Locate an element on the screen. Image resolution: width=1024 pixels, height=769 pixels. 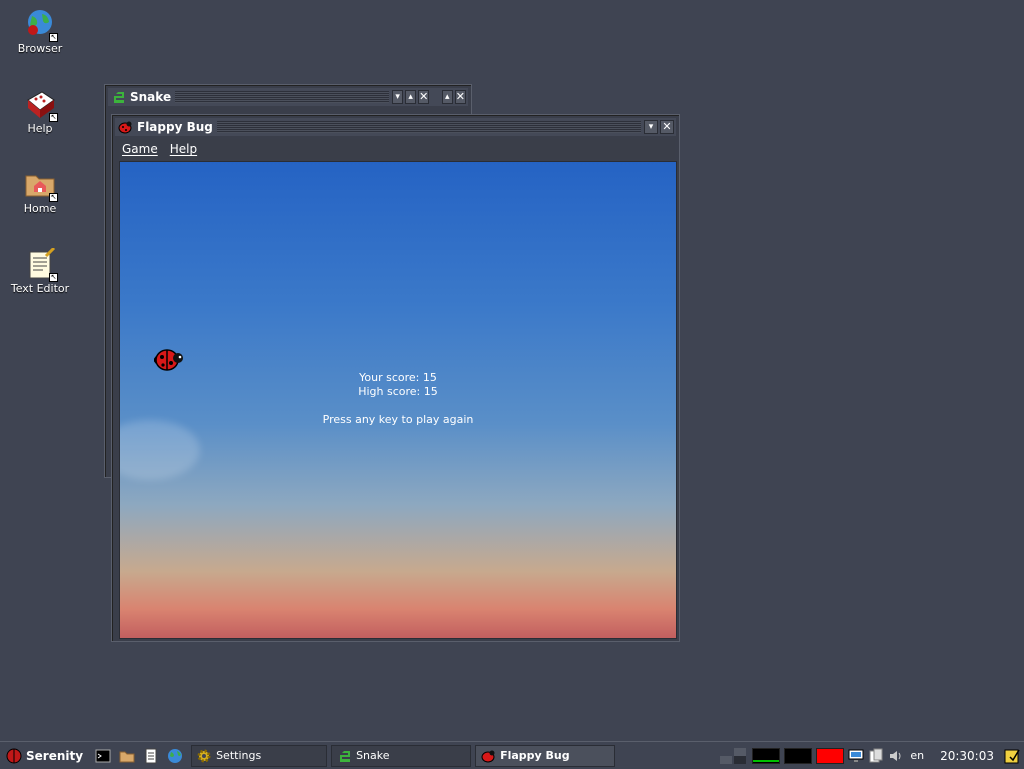
terminal-icon is located at coordinates (103, 756).